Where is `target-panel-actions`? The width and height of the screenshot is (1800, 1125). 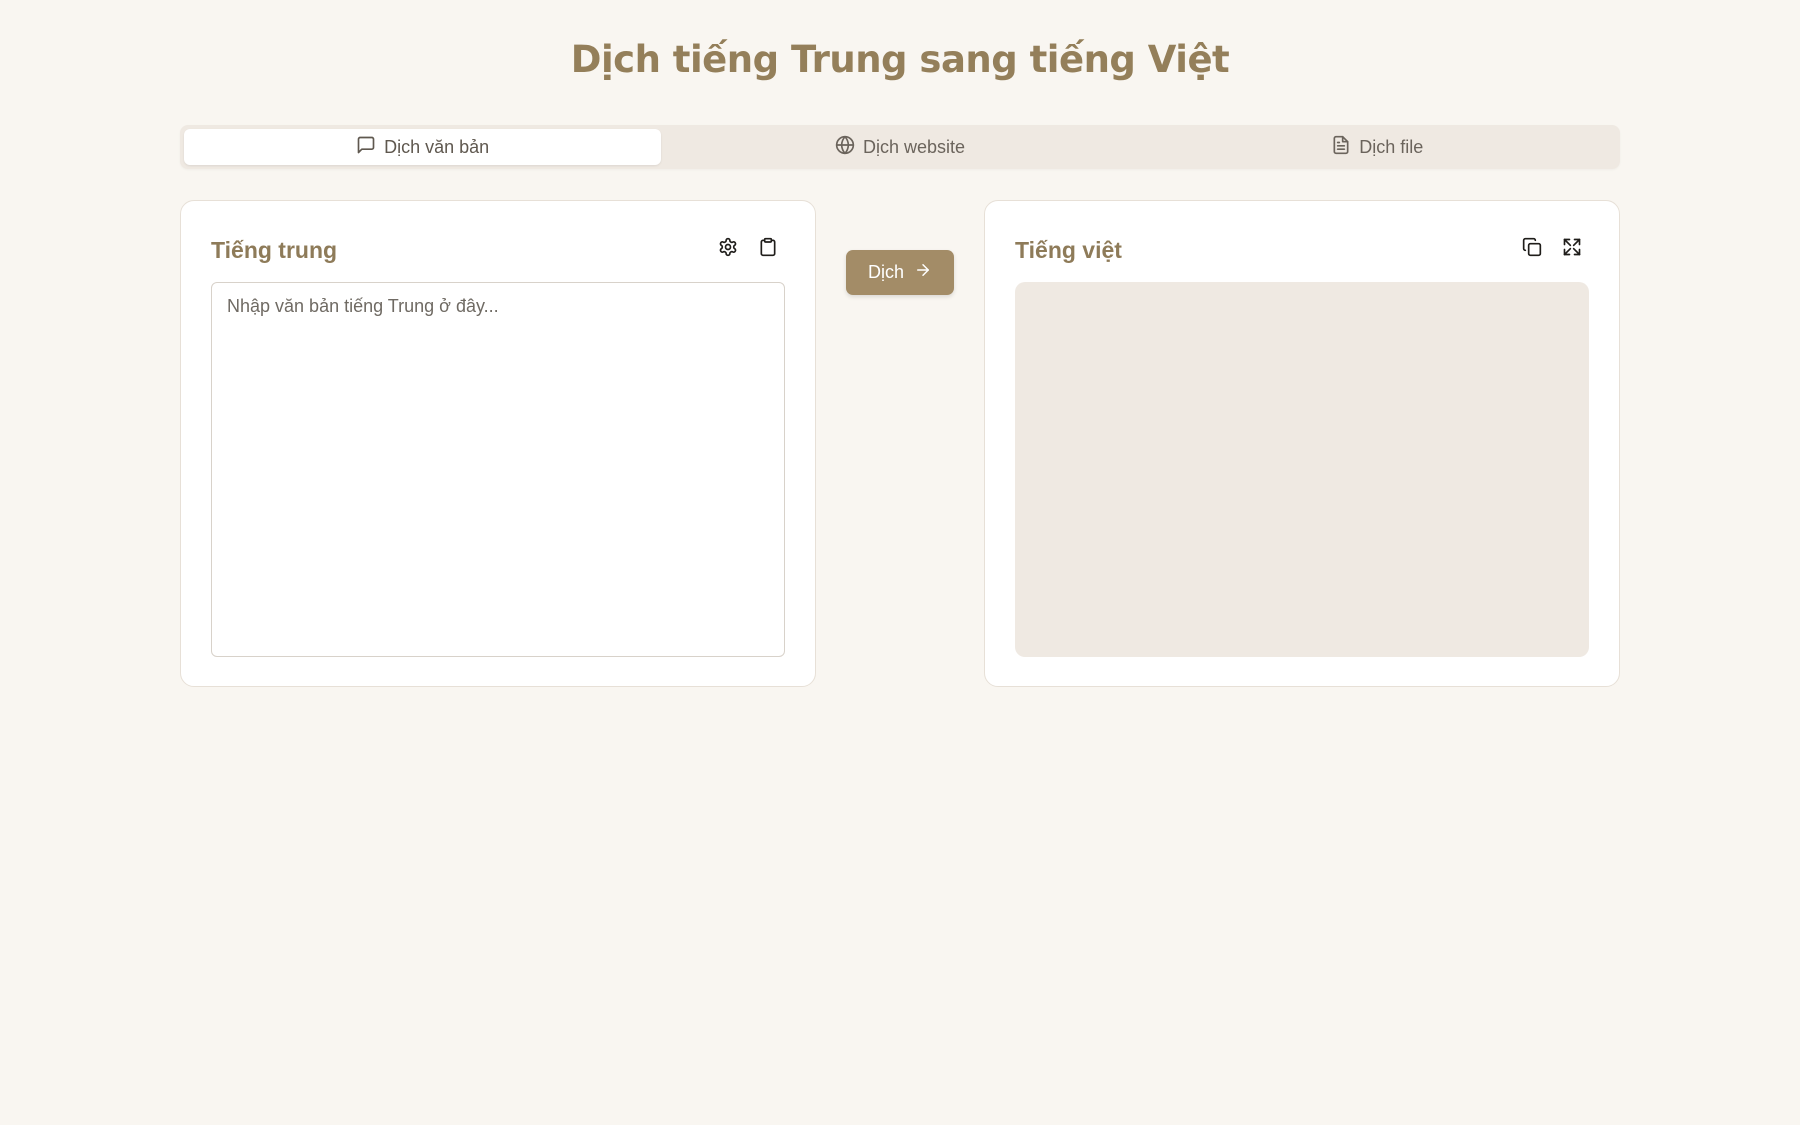
target-panel-actions is located at coordinates (1552, 248).